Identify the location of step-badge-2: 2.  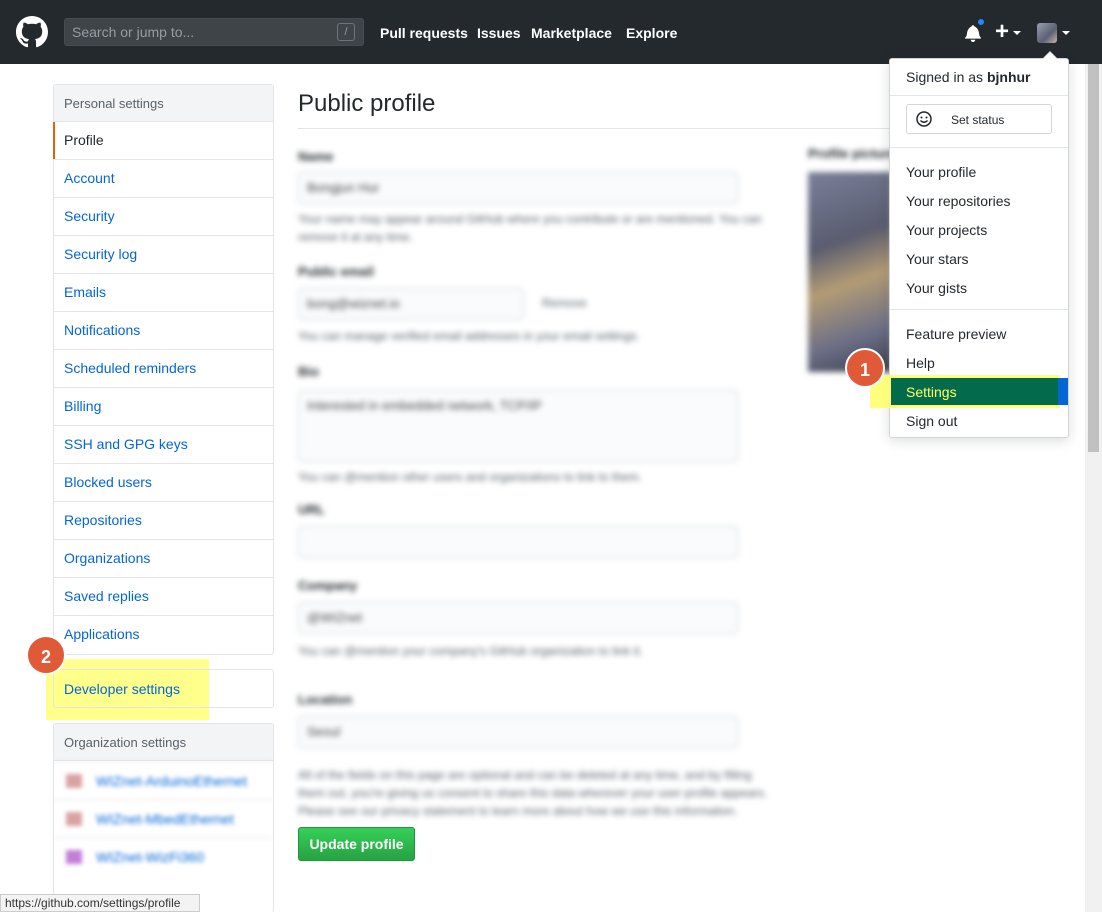
(46, 655).